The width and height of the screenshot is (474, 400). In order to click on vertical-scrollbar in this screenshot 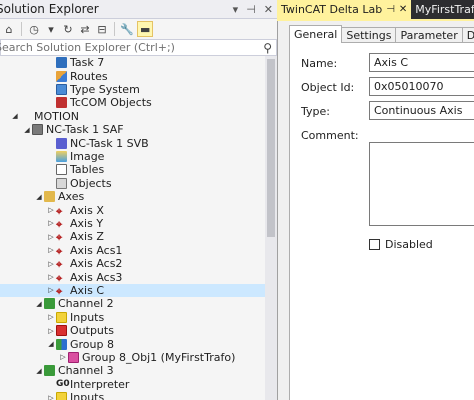, I will do `click(271, 228)`.